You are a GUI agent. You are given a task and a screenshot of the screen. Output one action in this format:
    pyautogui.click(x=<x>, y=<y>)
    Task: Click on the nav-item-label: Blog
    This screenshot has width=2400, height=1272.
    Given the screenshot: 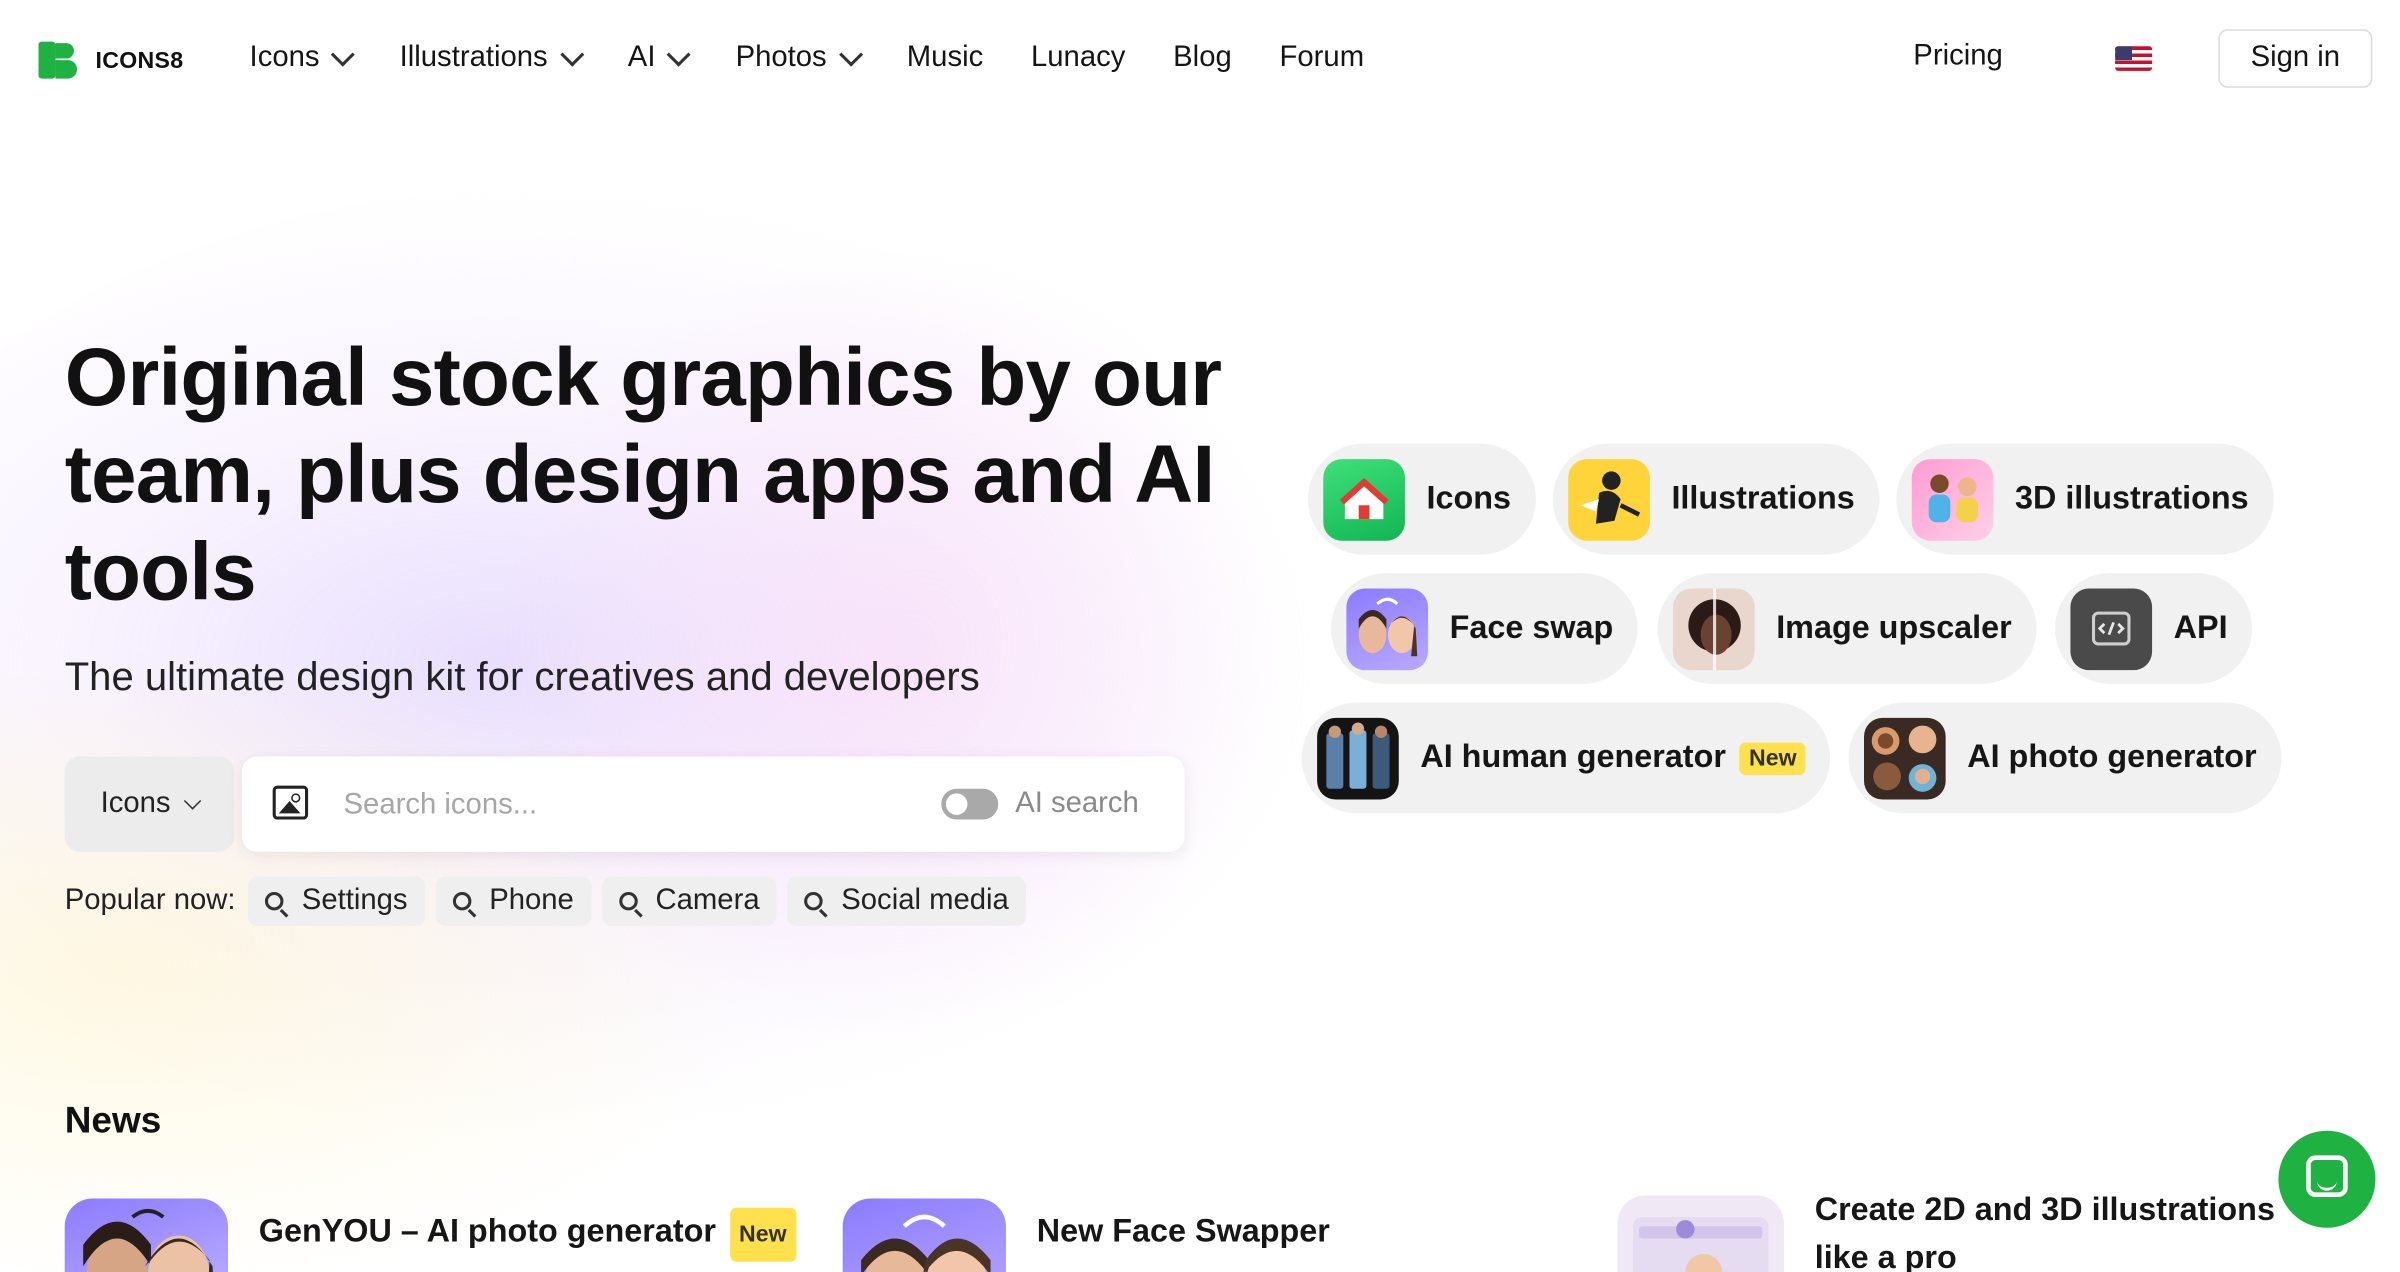 What is the action you would take?
    pyautogui.click(x=1202, y=57)
    